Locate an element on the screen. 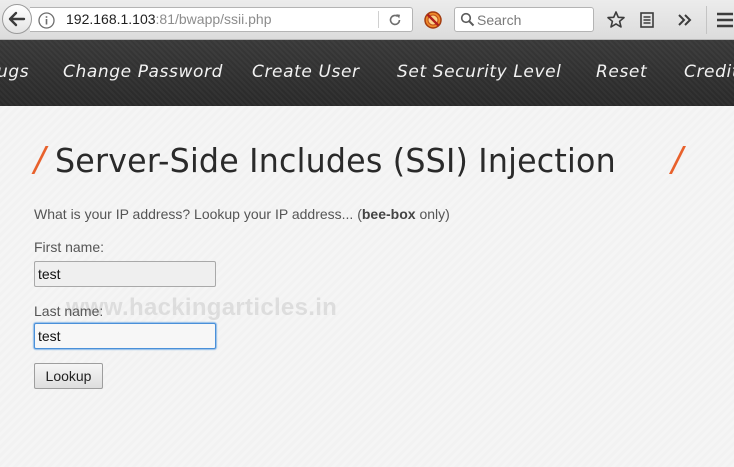 The height and width of the screenshot is (467, 734). reload-icon is located at coordinates (395, 22).